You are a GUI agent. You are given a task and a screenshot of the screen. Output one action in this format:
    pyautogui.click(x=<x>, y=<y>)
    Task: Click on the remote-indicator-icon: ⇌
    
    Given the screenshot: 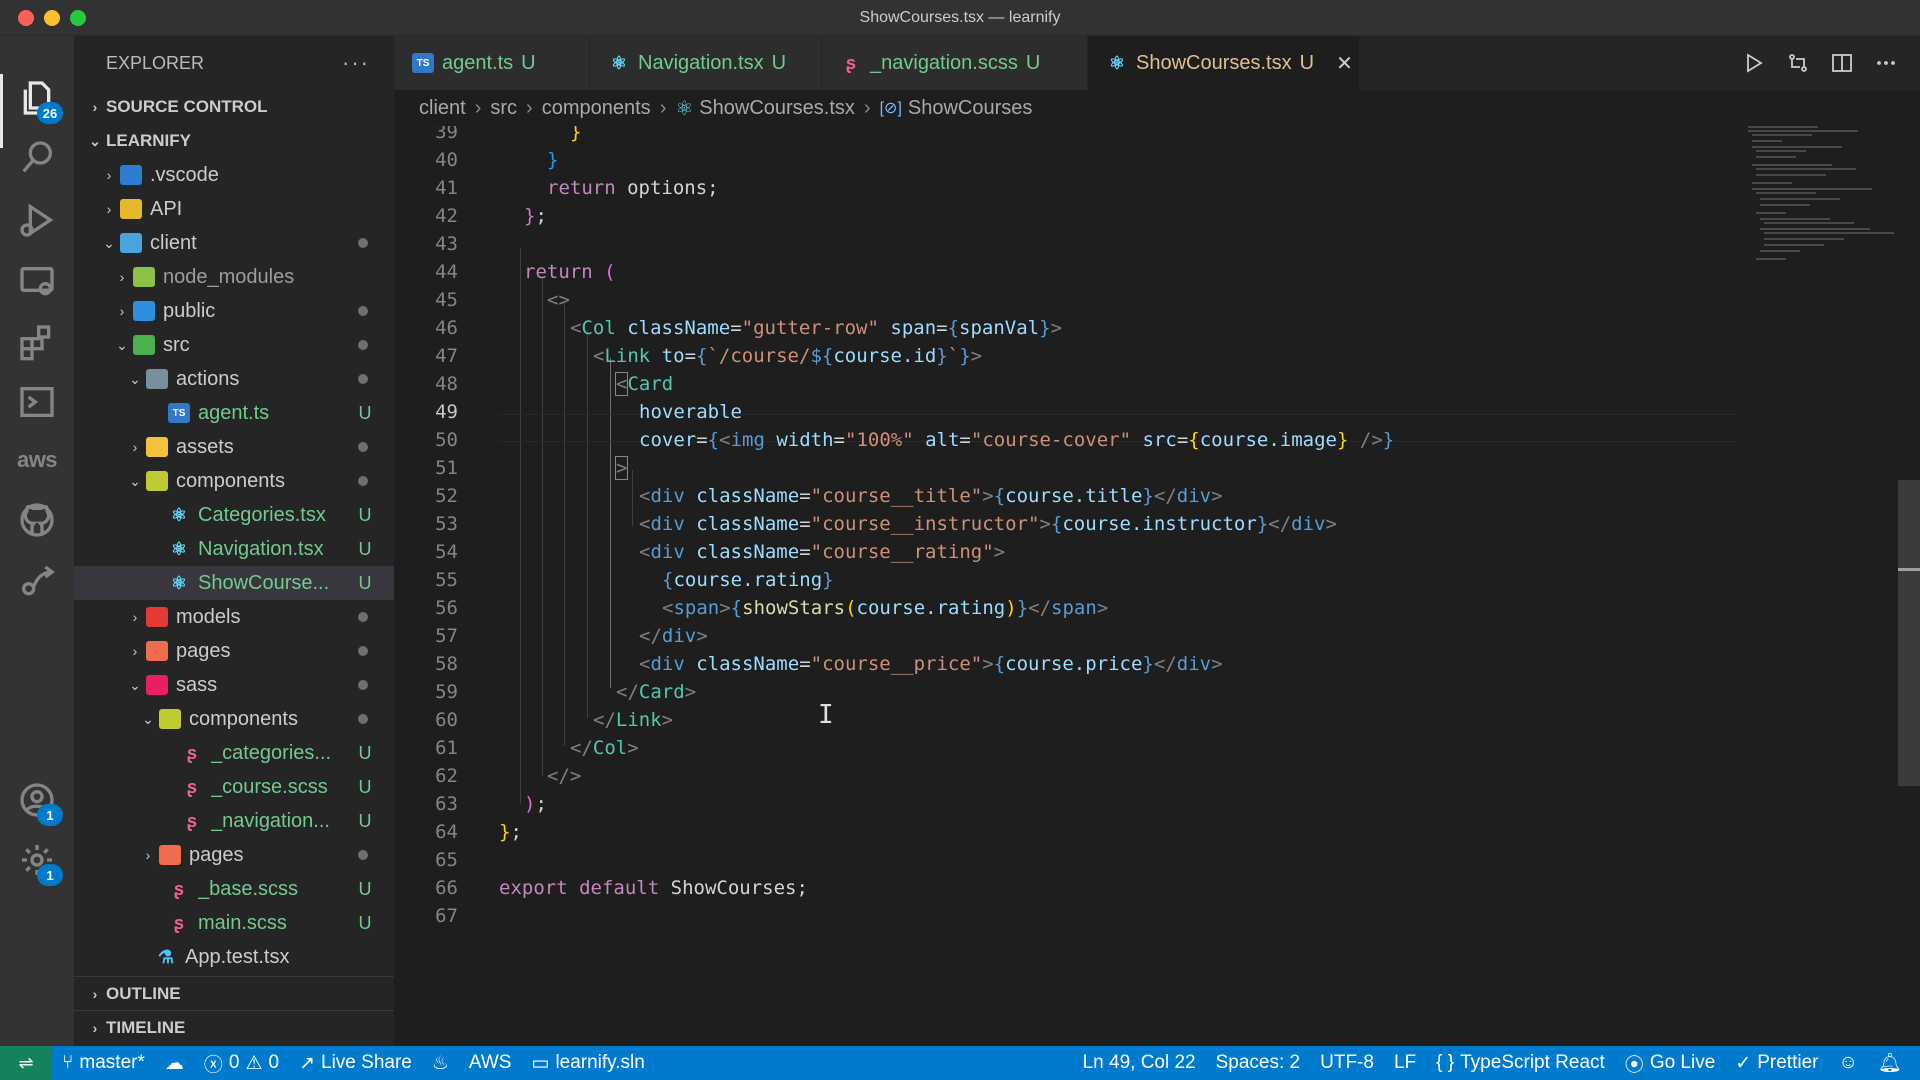 What is the action you would take?
    pyautogui.click(x=26, y=1063)
    